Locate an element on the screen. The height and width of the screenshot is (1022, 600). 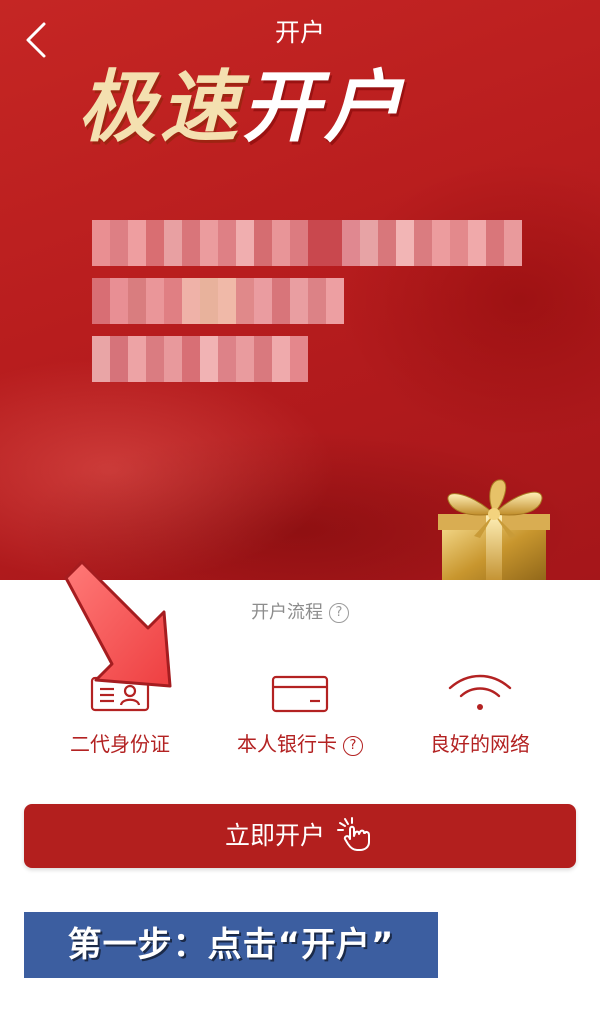
open-account-button: 立即开户 is located at coordinates (300, 836).